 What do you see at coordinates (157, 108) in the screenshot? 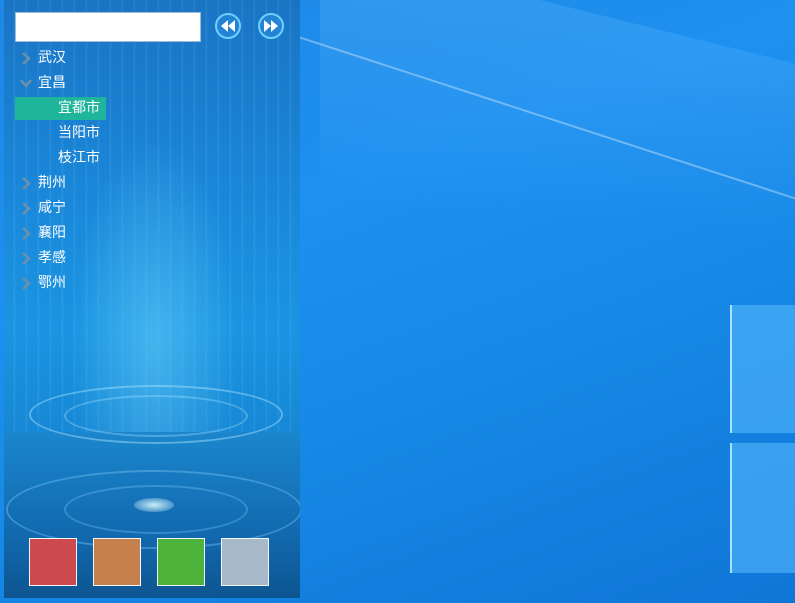
I see `tree-child-item: 宜都市` at bounding box center [157, 108].